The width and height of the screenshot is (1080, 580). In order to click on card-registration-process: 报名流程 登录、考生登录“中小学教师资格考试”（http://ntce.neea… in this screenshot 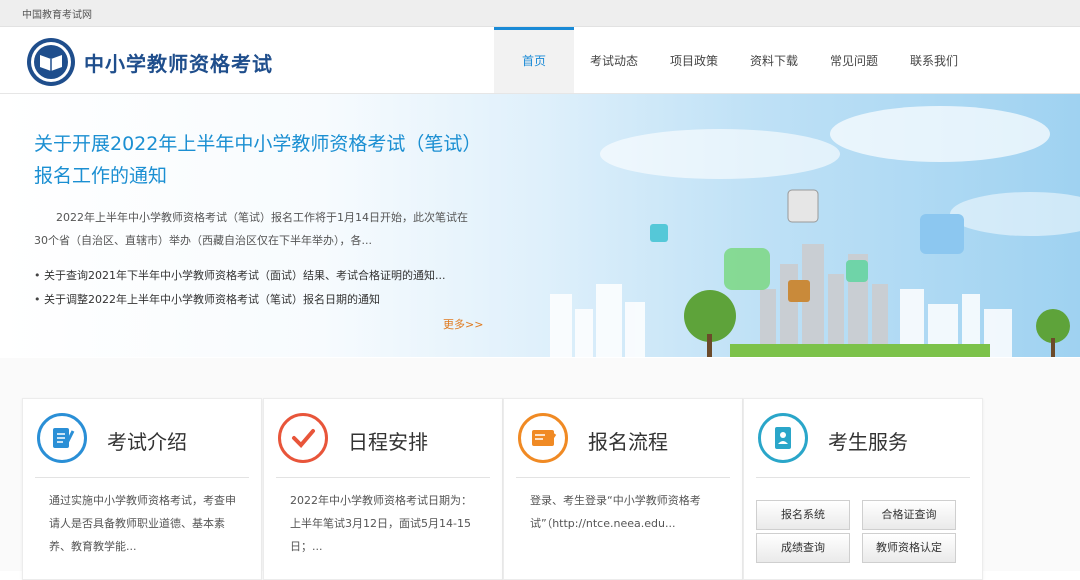, I will do `click(623, 489)`.